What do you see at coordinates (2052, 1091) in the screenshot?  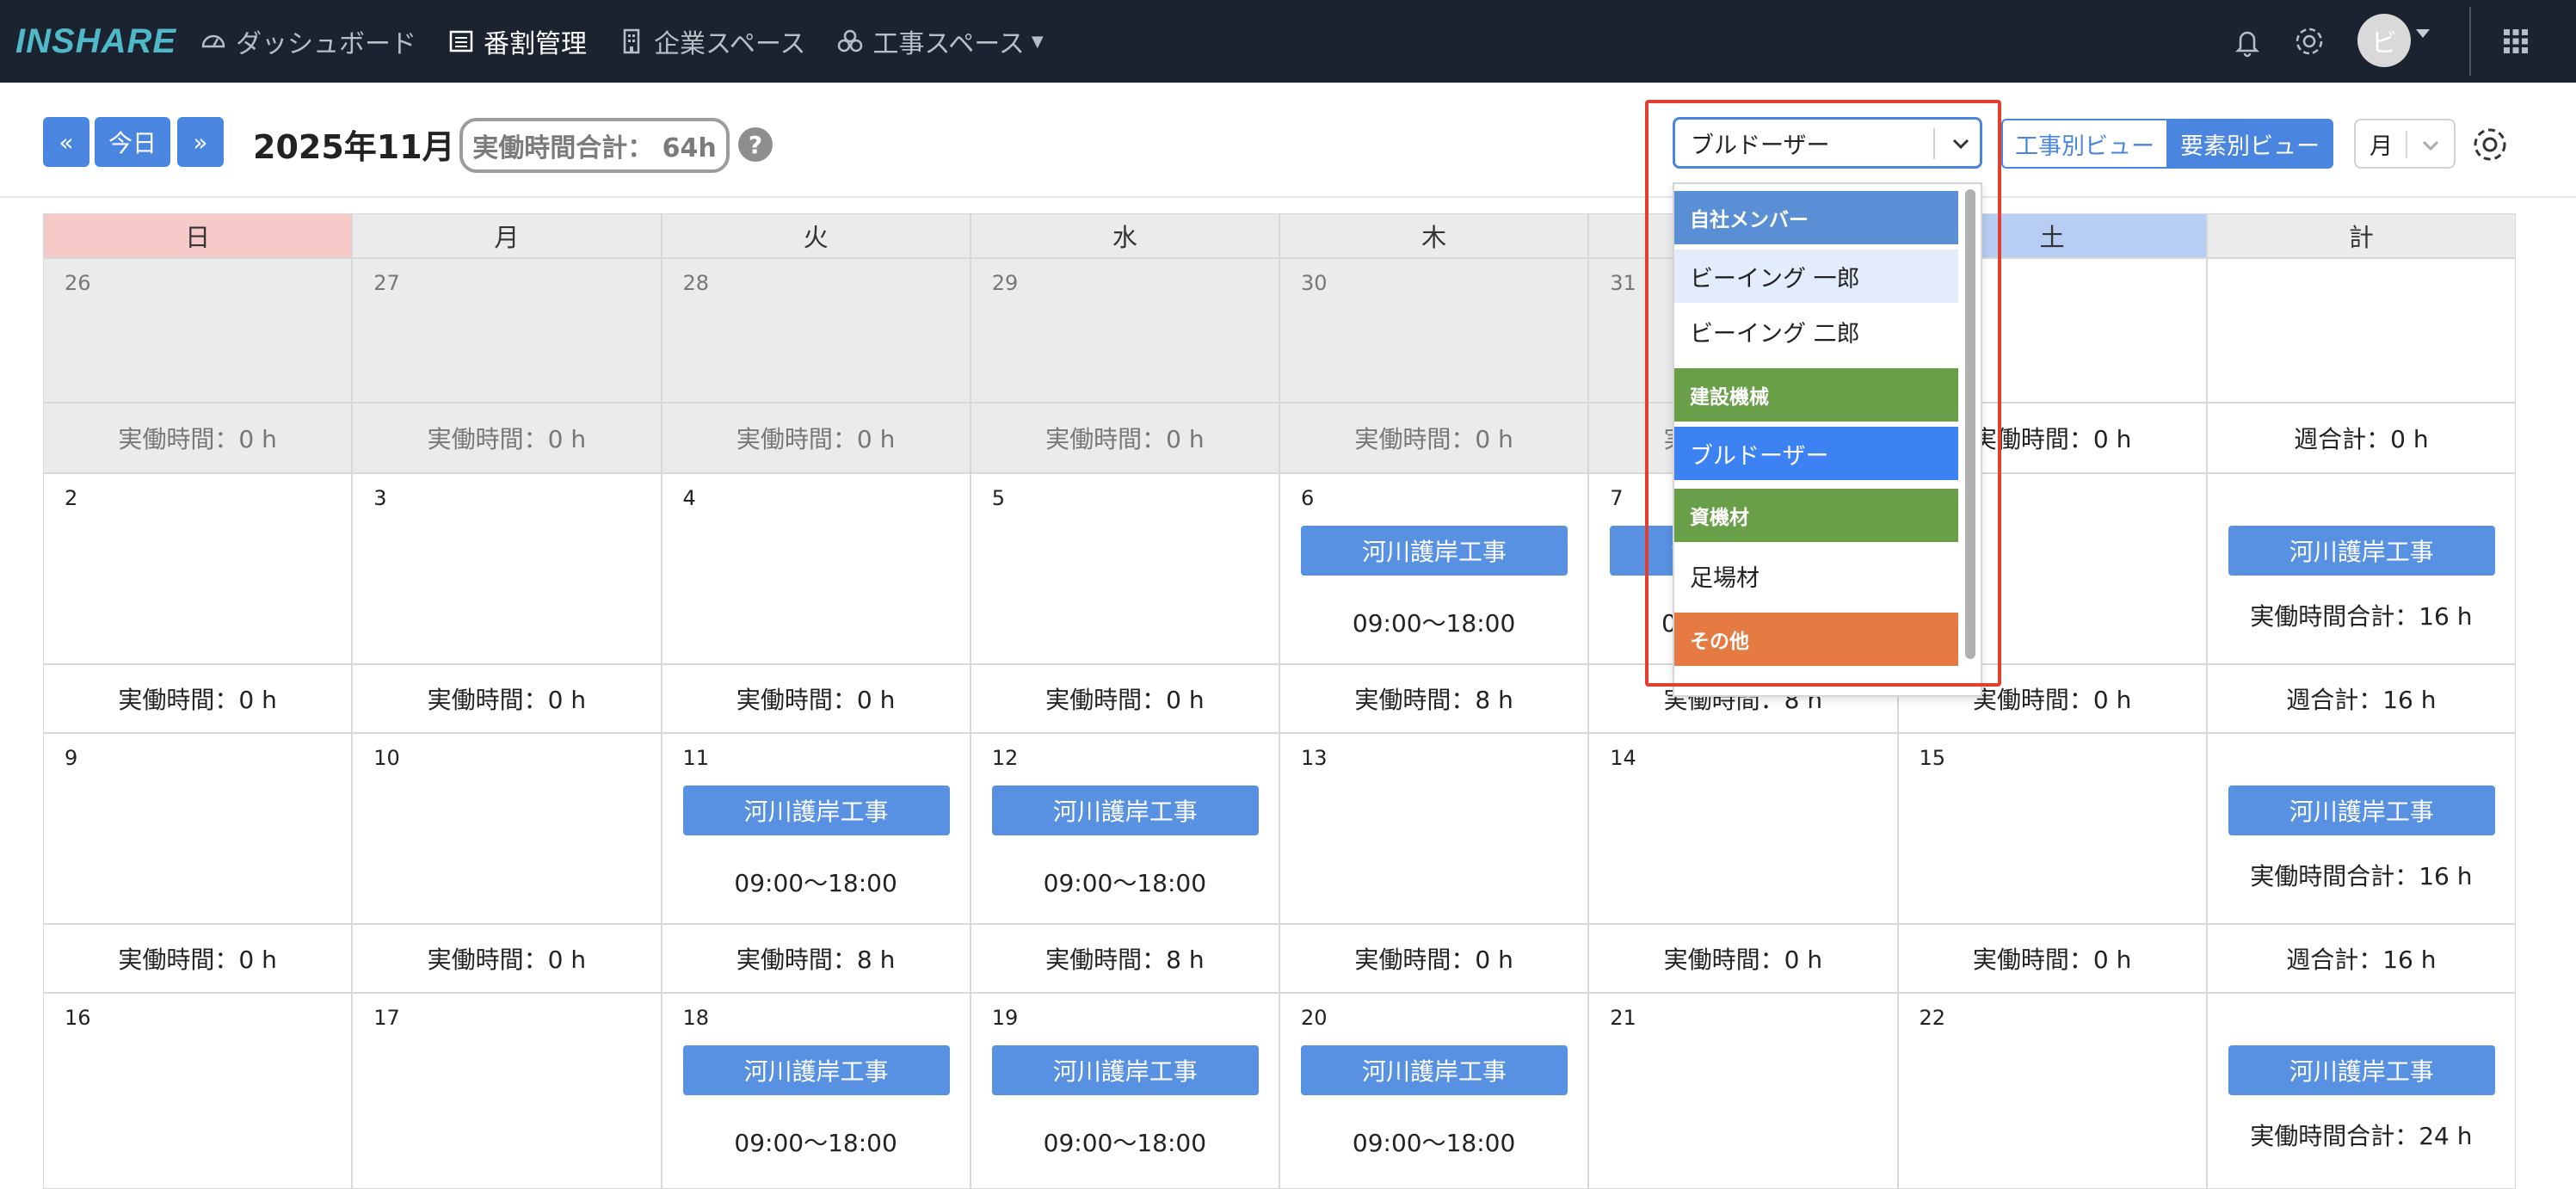 I see `day-cell: 22` at bounding box center [2052, 1091].